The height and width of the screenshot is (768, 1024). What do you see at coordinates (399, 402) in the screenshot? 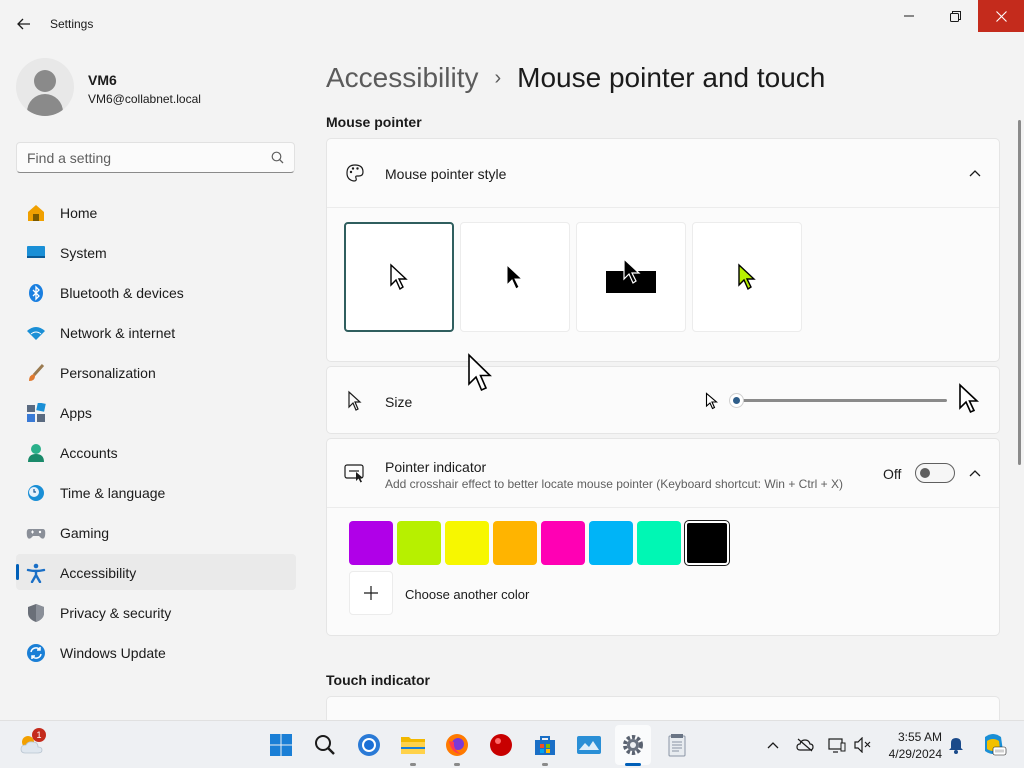
I see `size-title: Size` at bounding box center [399, 402].